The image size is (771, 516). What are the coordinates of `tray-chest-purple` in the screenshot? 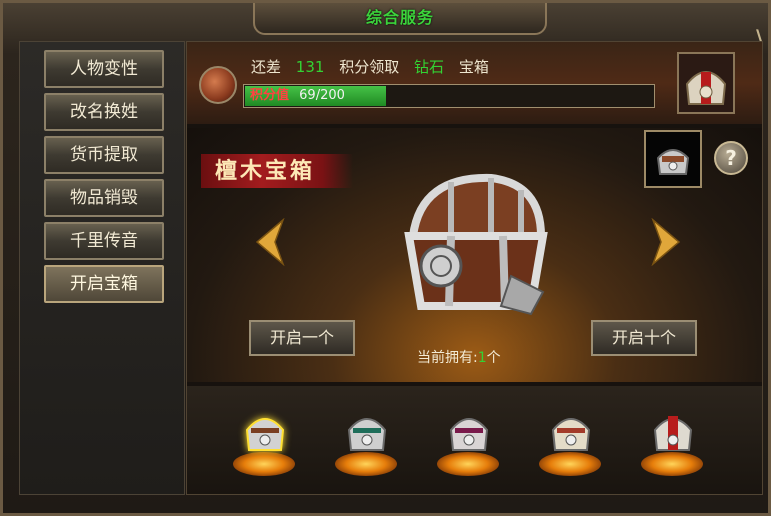 It's located at (468, 443).